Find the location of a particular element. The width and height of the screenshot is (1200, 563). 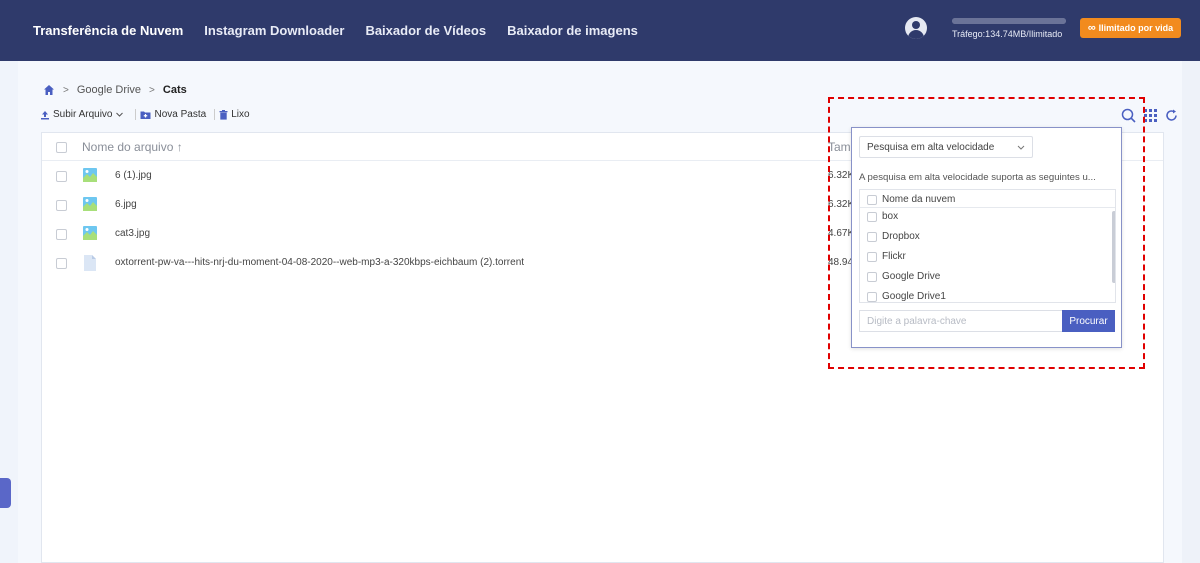

new-folder-button: Nova Pasta is located at coordinates (173, 114).